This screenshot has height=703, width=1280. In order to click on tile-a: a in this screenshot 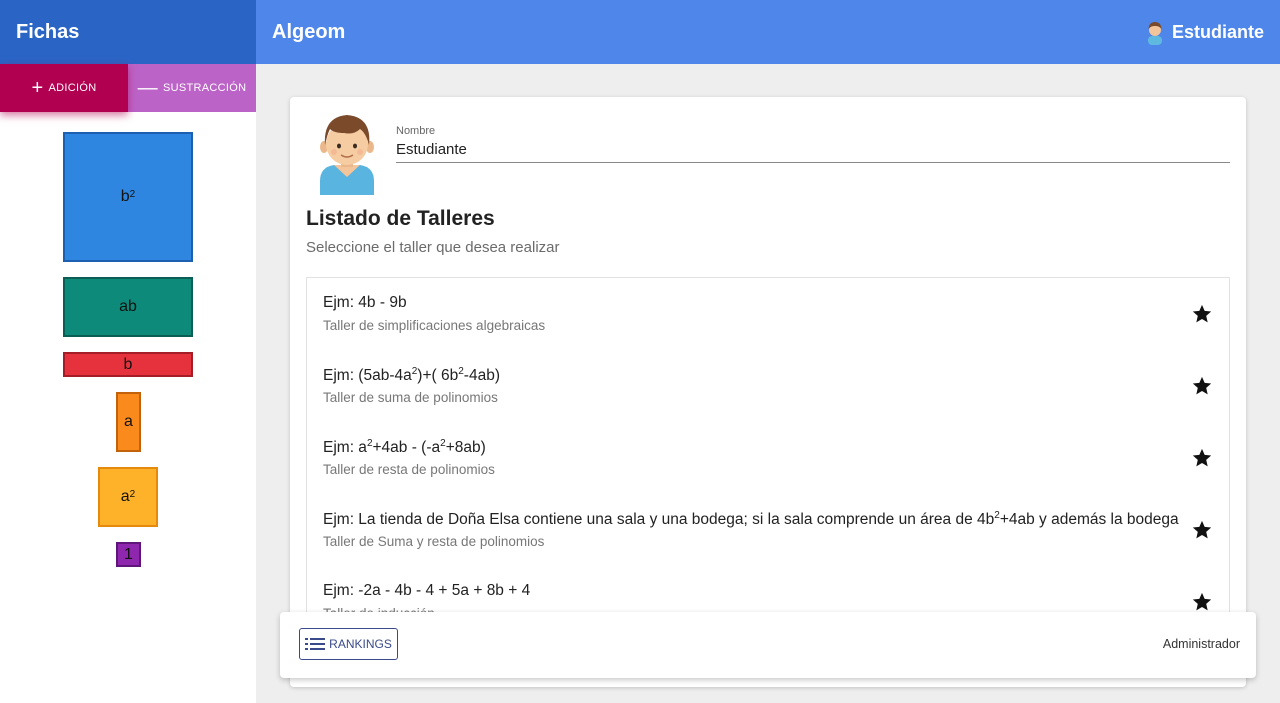, I will do `click(128, 422)`.